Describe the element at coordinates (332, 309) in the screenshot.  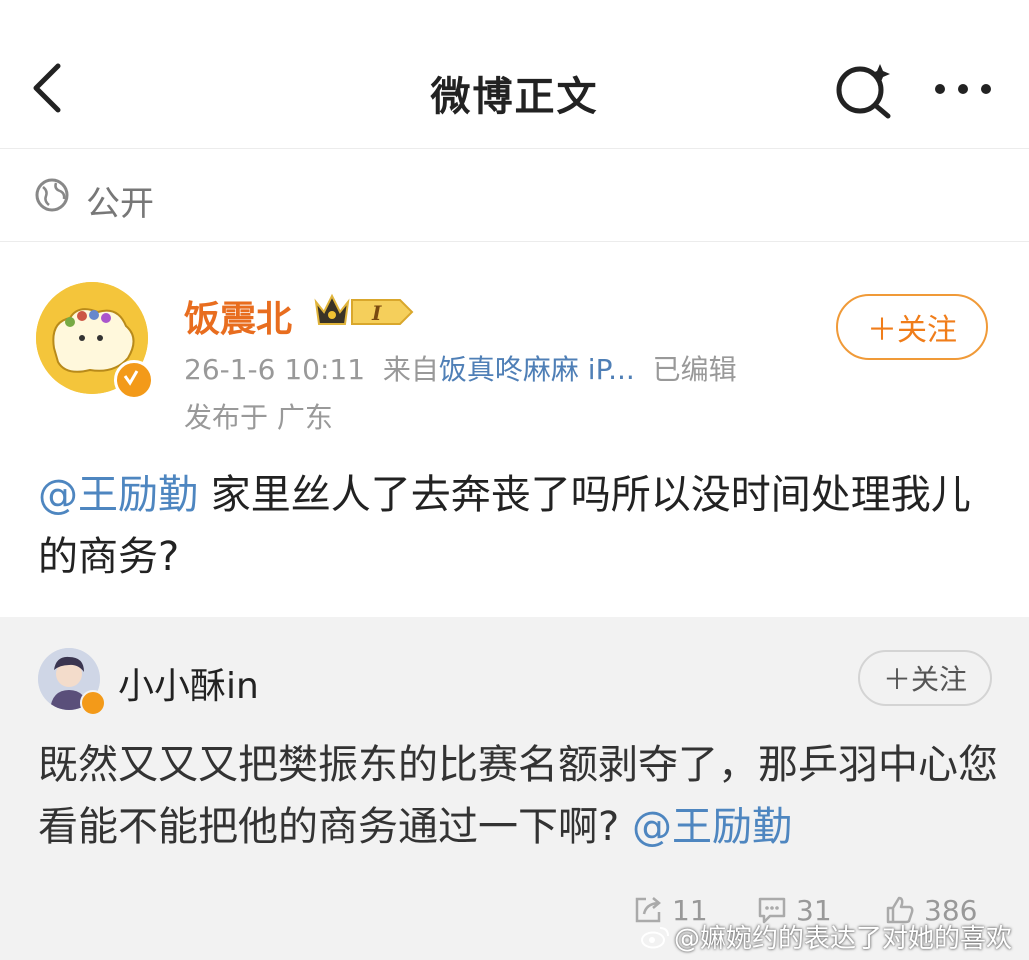
I see `crown-icon` at that location.